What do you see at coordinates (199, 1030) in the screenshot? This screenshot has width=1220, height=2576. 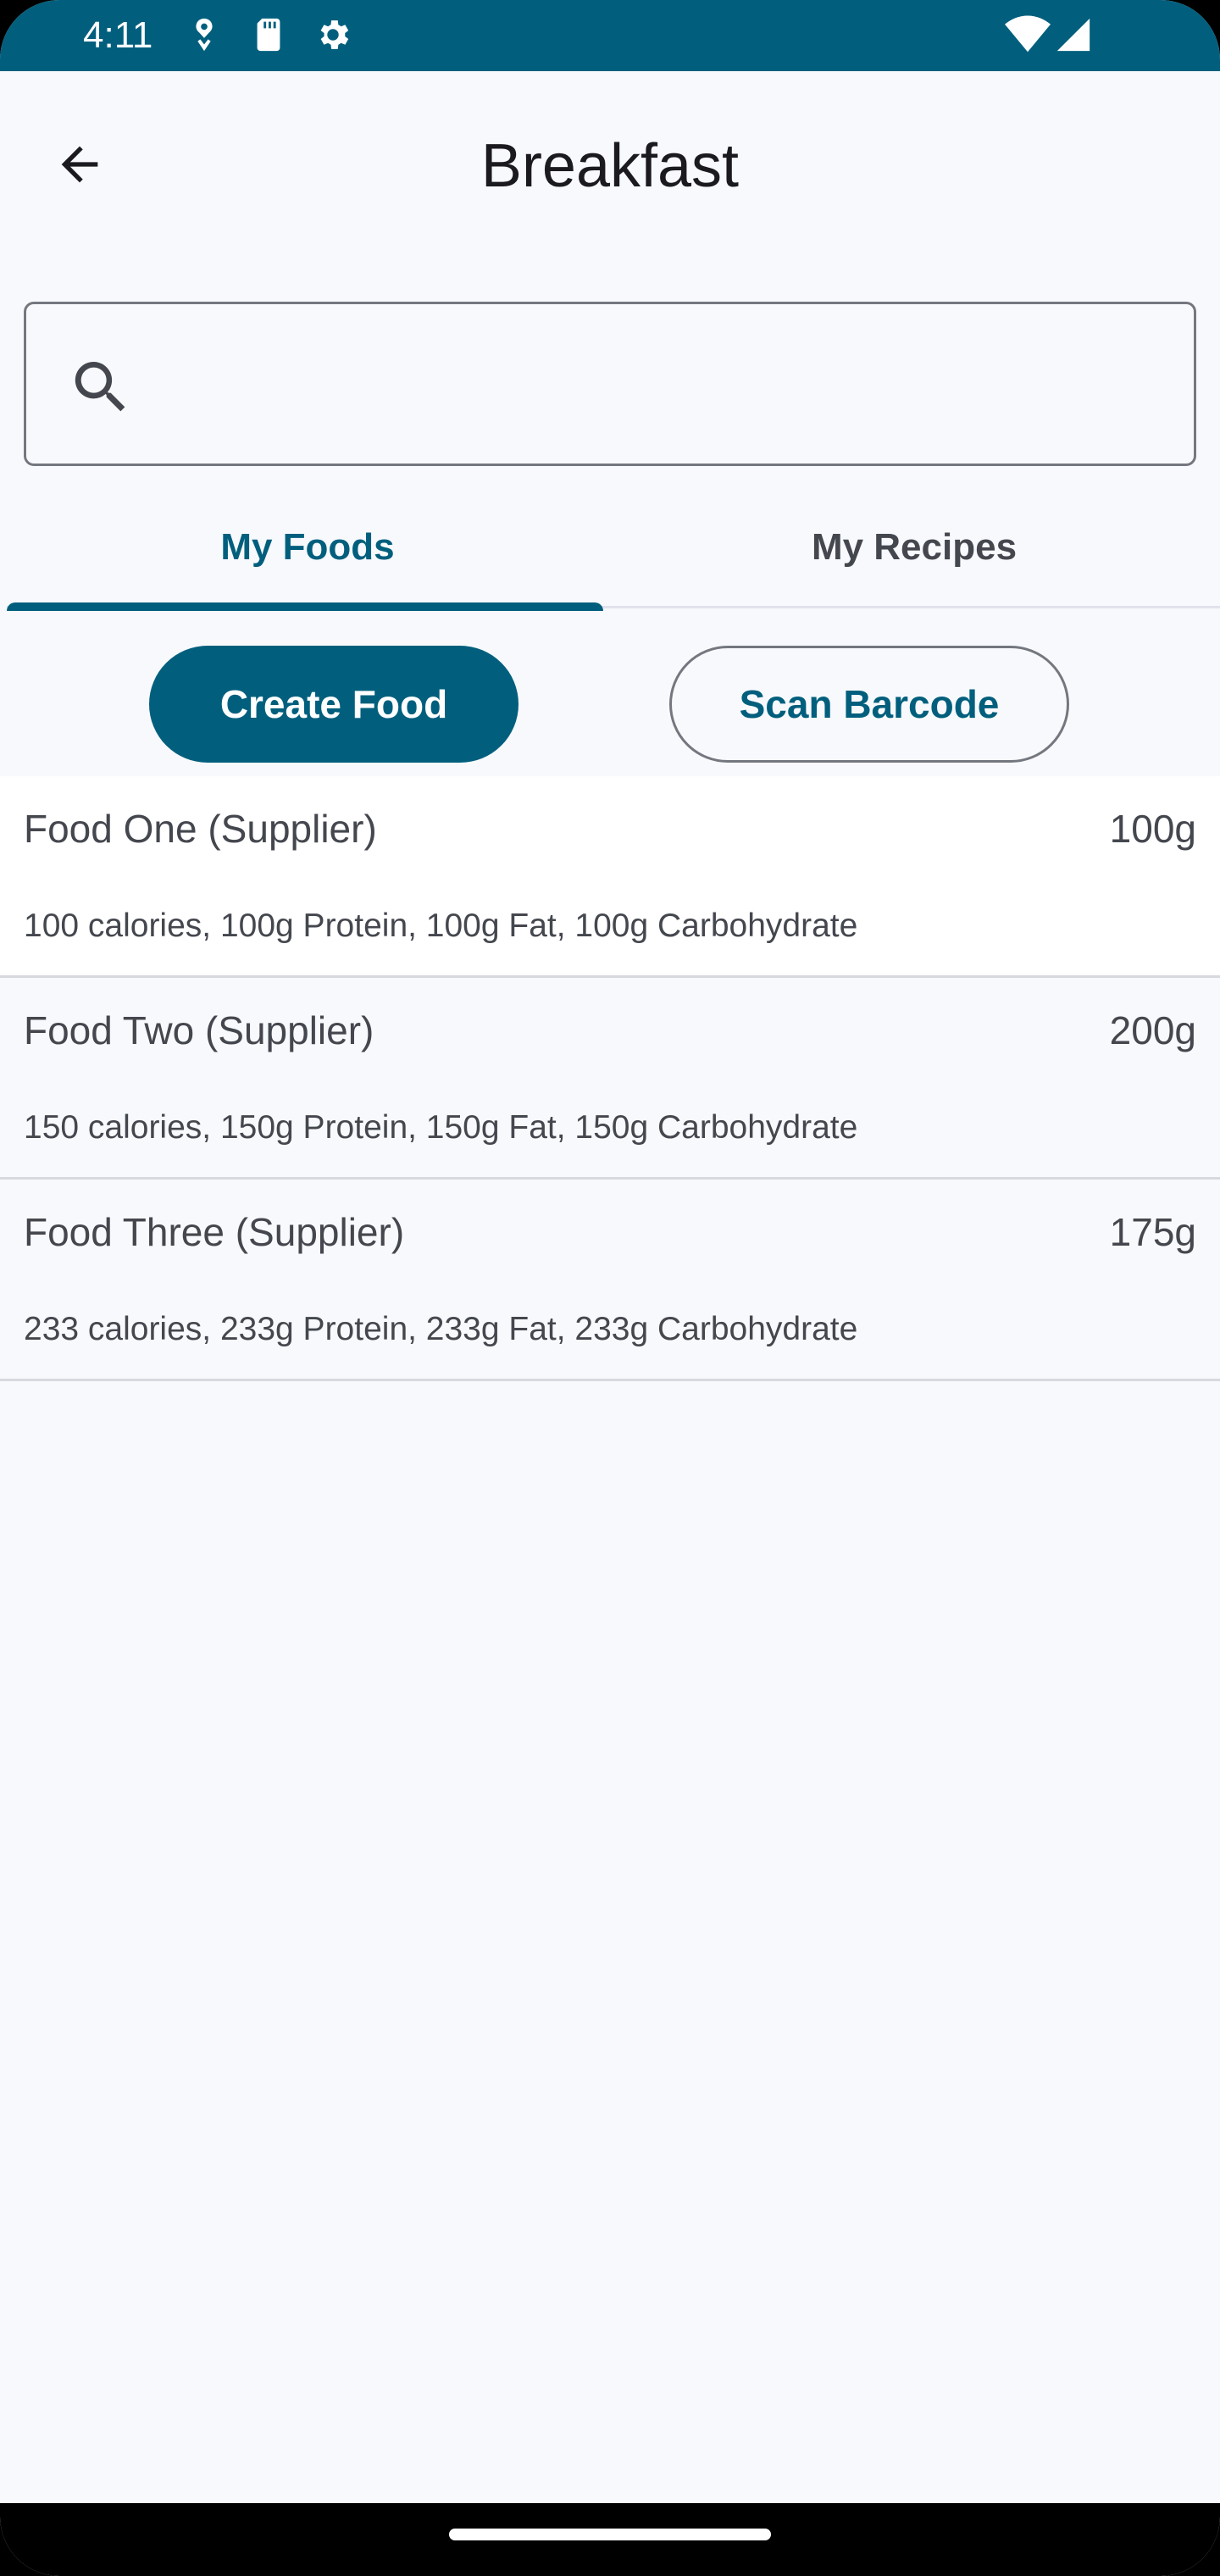 I see `food-name: Food Two (Supplier)` at bounding box center [199, 1030].